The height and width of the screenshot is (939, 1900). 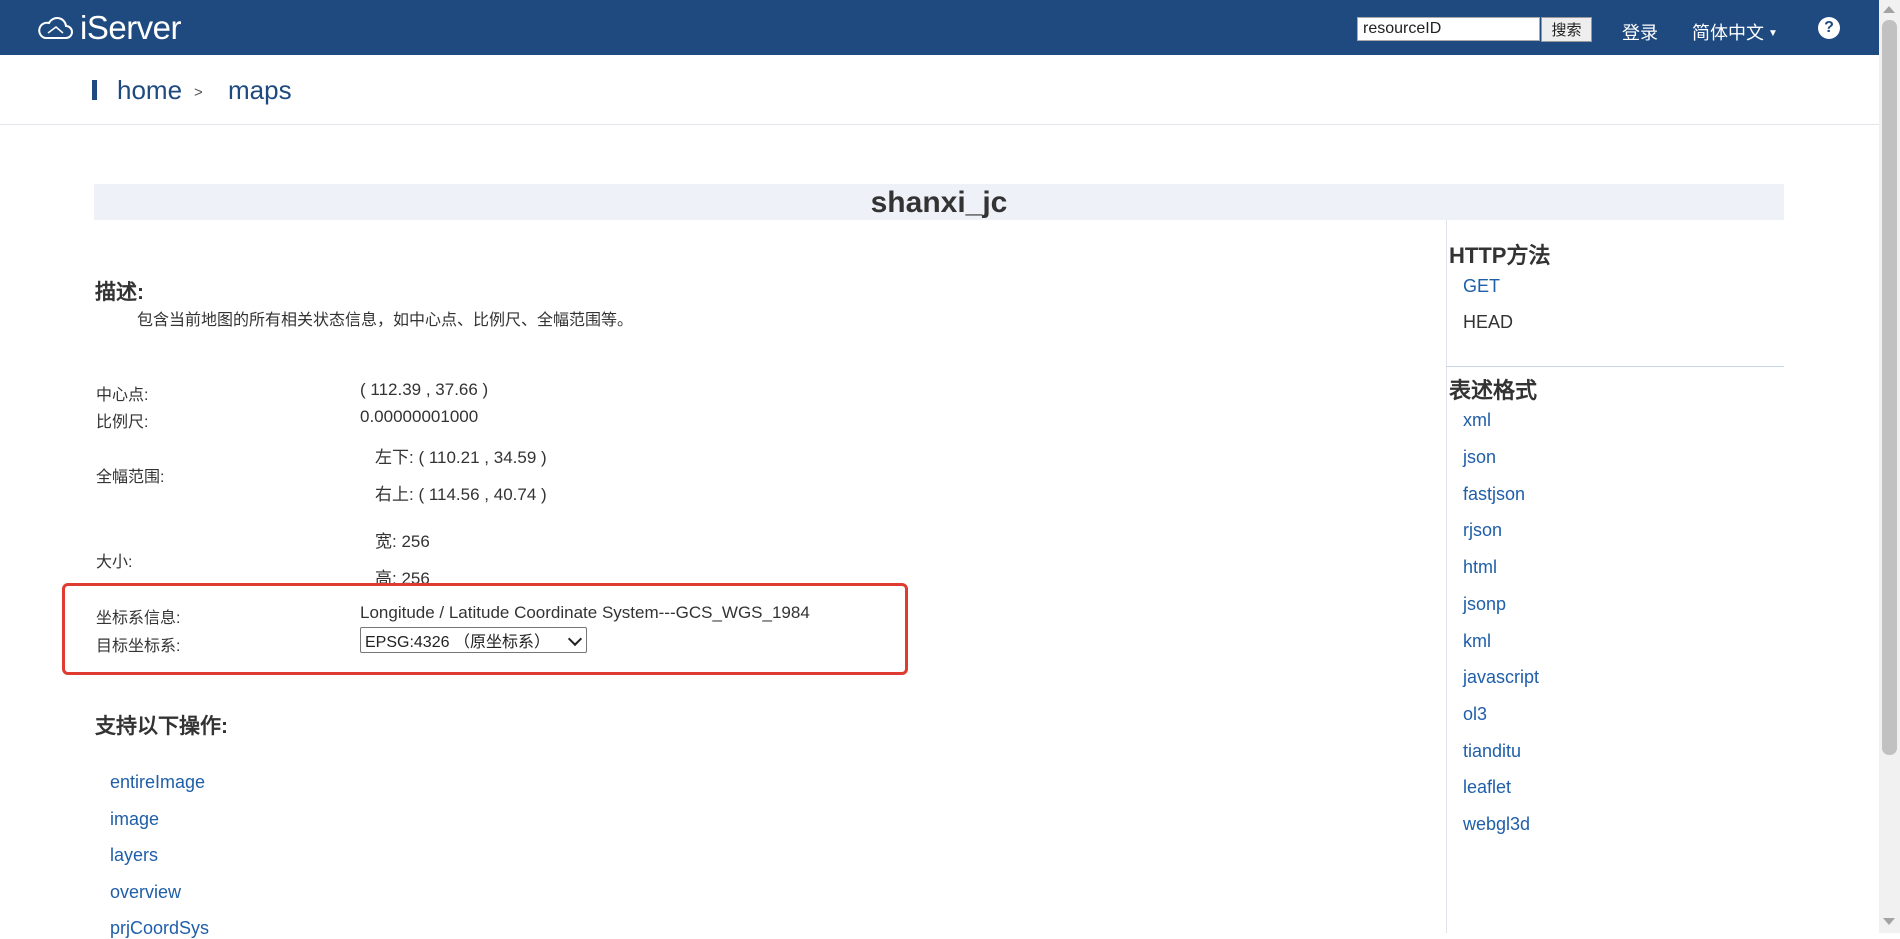 I want to click on http-method-head: HEAD, so click(x=1488, y=322).